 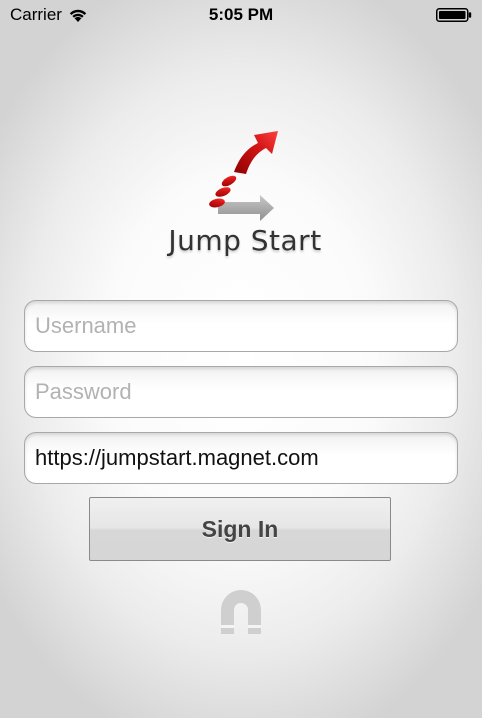 I want to click on status-bar: Carrier 5:05 PM, so click(x=241, y=15).